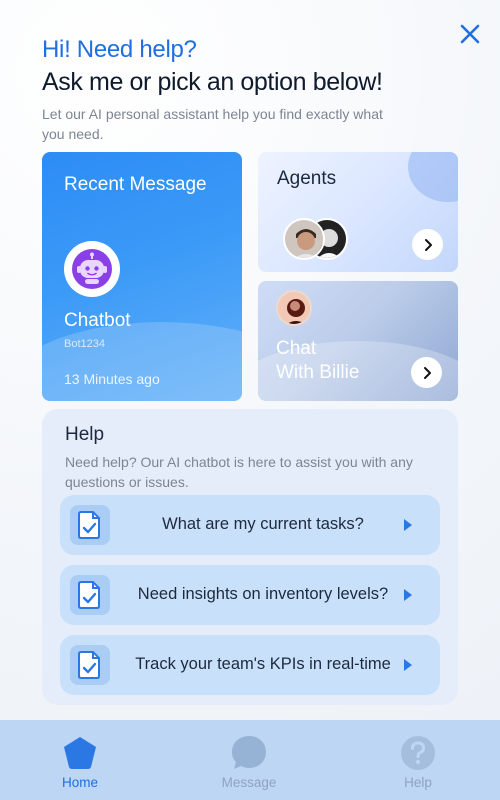  Describe the element at coordinates (418, 782) in the screenshot. I see `tab-label: Help` at that location.